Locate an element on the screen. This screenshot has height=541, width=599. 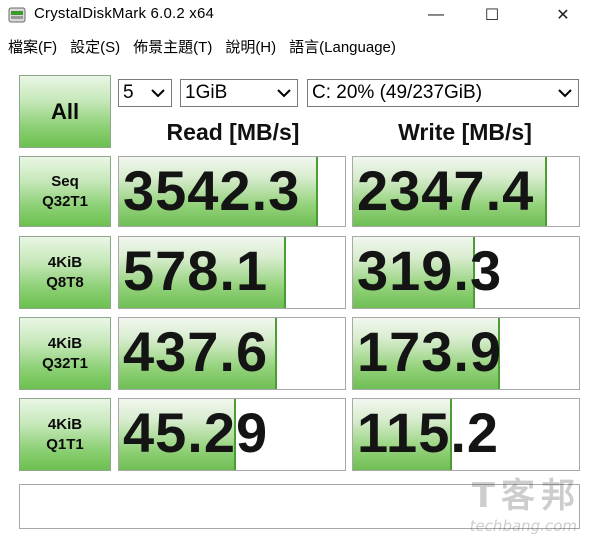
seq-q32t1-button: Seq Q32T1 is located at coordinates (65, 191).